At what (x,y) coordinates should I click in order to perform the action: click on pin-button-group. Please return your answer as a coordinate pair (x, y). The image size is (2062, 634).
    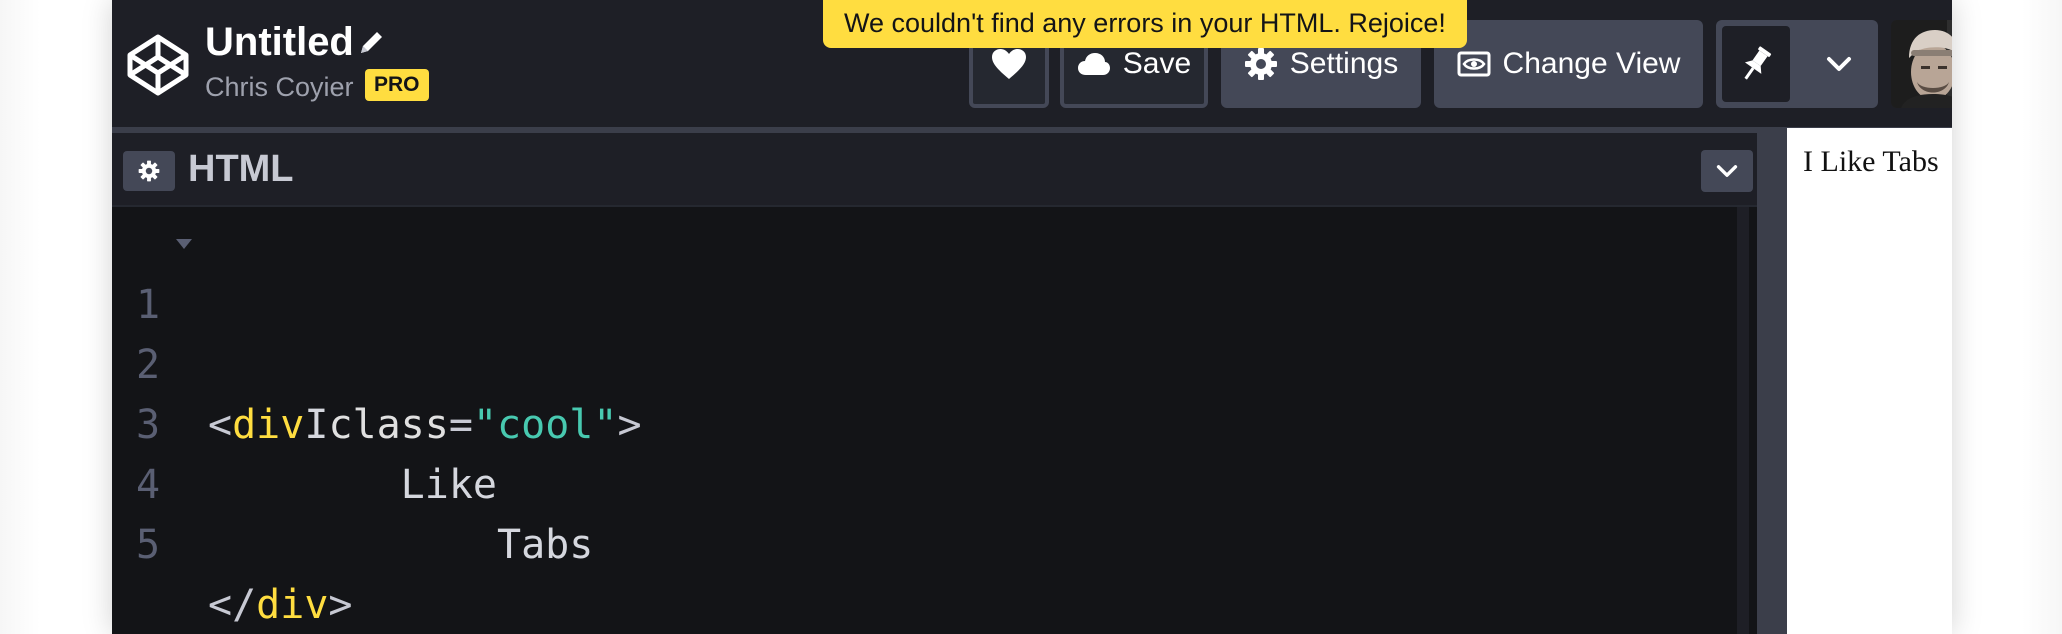
    Looking at the image, I should click on (1797, 64).